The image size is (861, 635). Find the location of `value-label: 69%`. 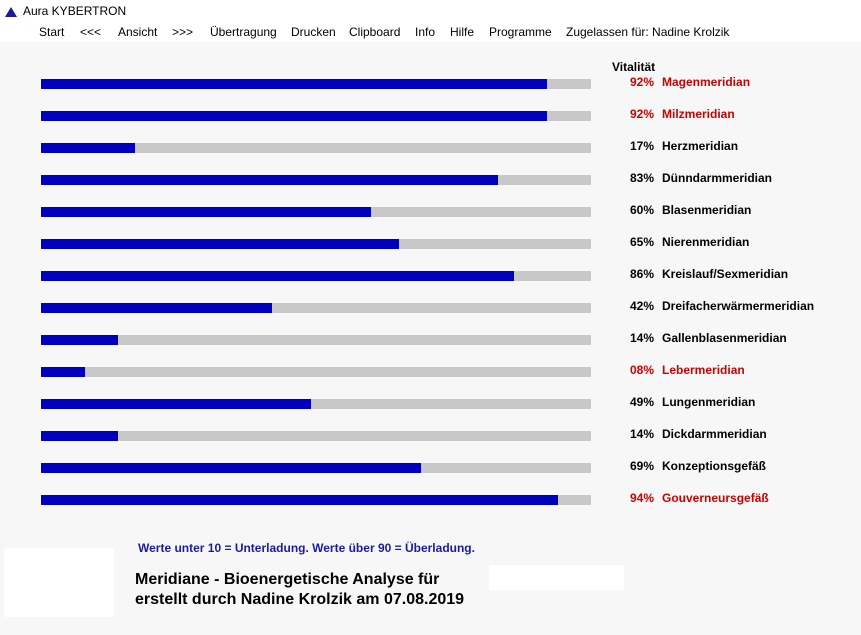

value-label: 69% is located at coordinates (641, 466).